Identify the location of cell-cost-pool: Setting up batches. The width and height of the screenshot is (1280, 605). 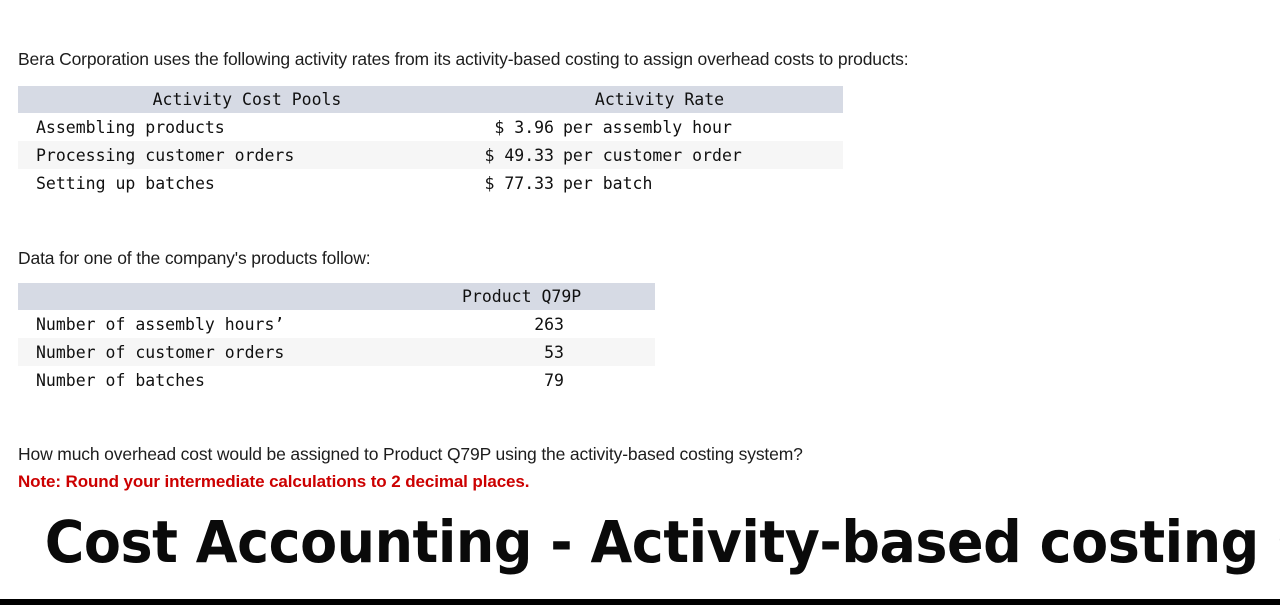
(247, 183).